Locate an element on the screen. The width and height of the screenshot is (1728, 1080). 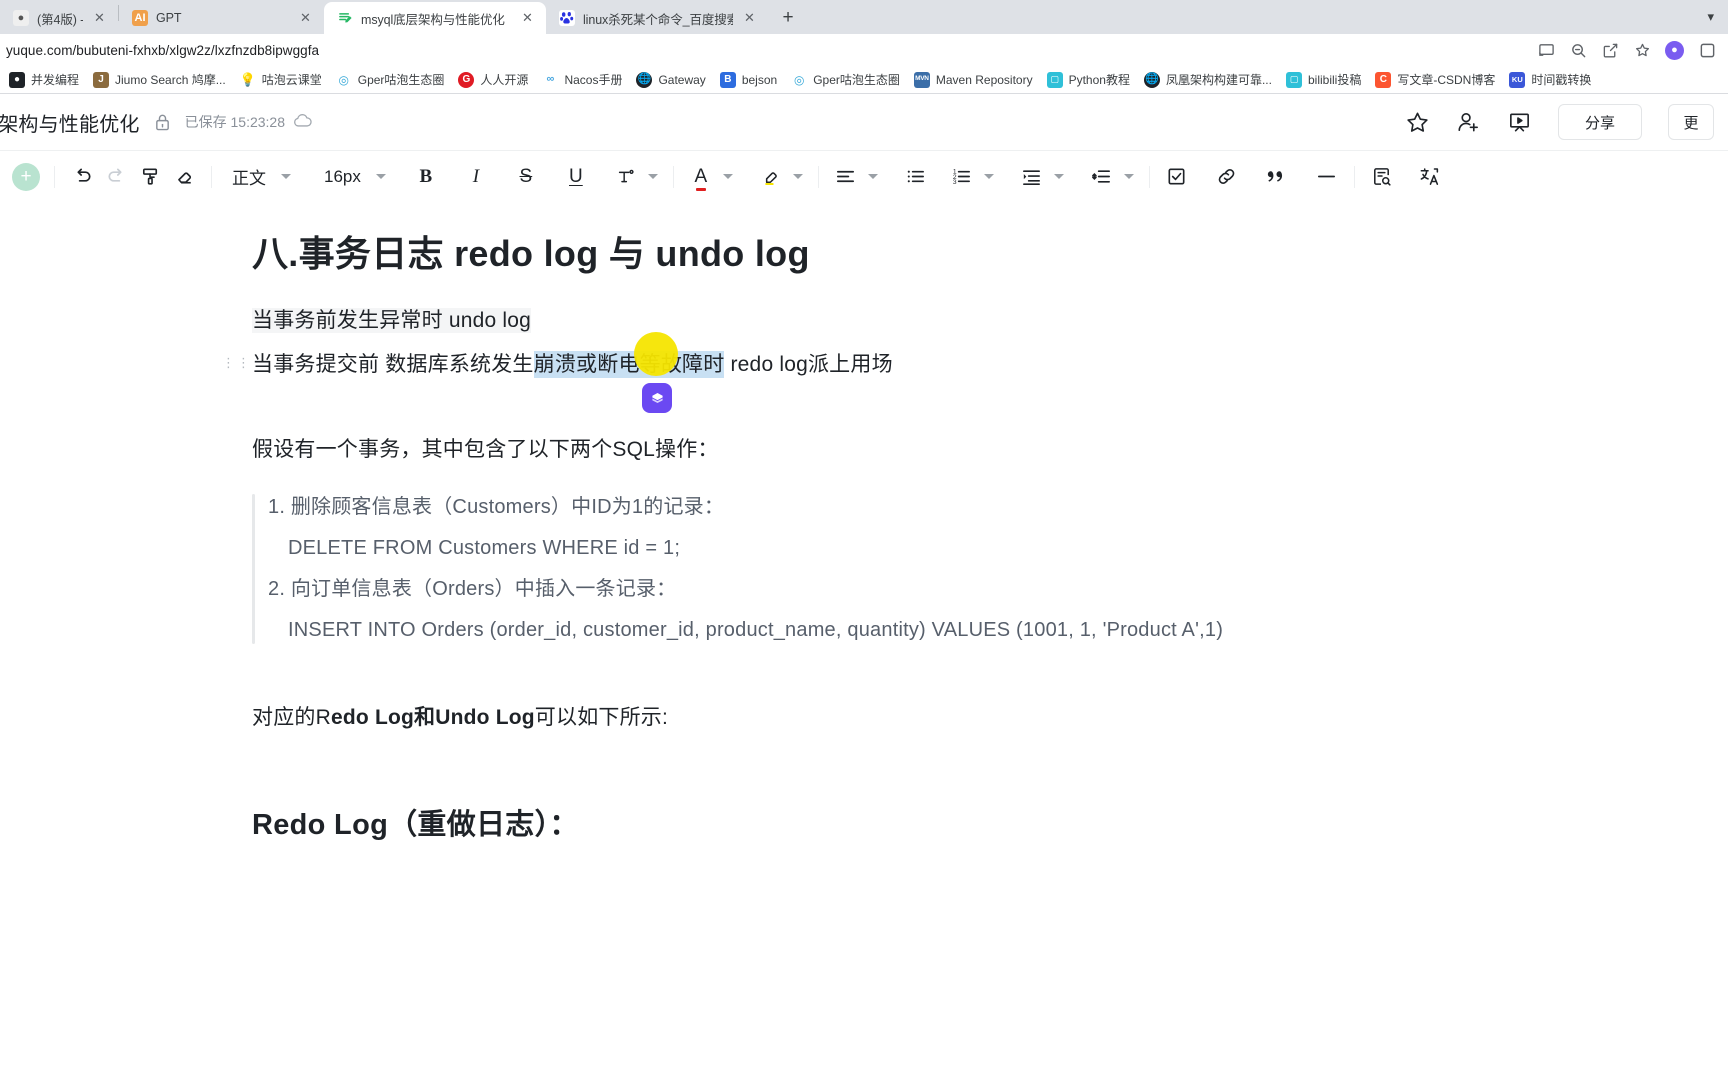
paragraph-2-pre: 当事务提交前 数据库系统发生 is located at coordinates (393, 365).